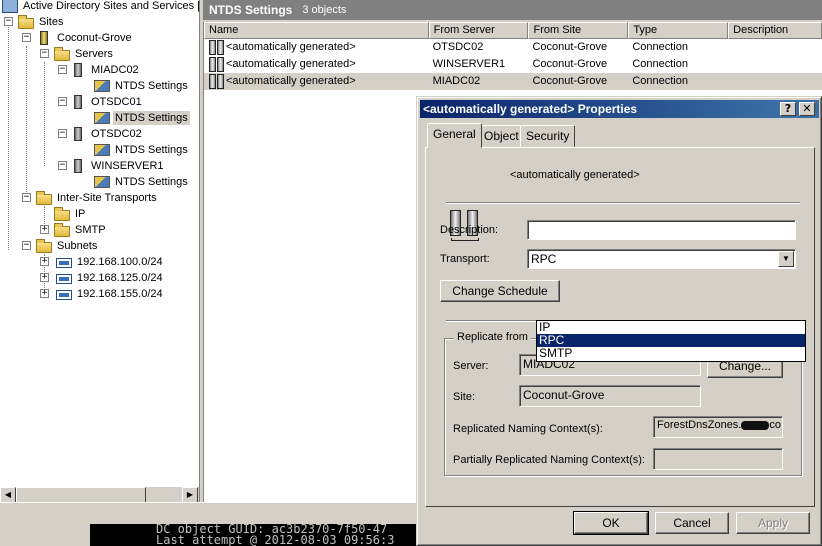 This screenshot has height=546, width=822. I want to click on collapse-sites-icon: −, so click(8, 21).